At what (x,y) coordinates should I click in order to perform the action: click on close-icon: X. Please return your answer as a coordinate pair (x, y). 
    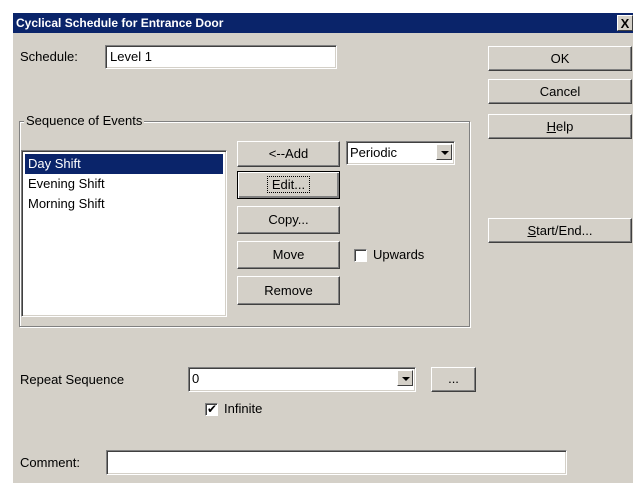
    Looking at the image, I should click on (625, 23).